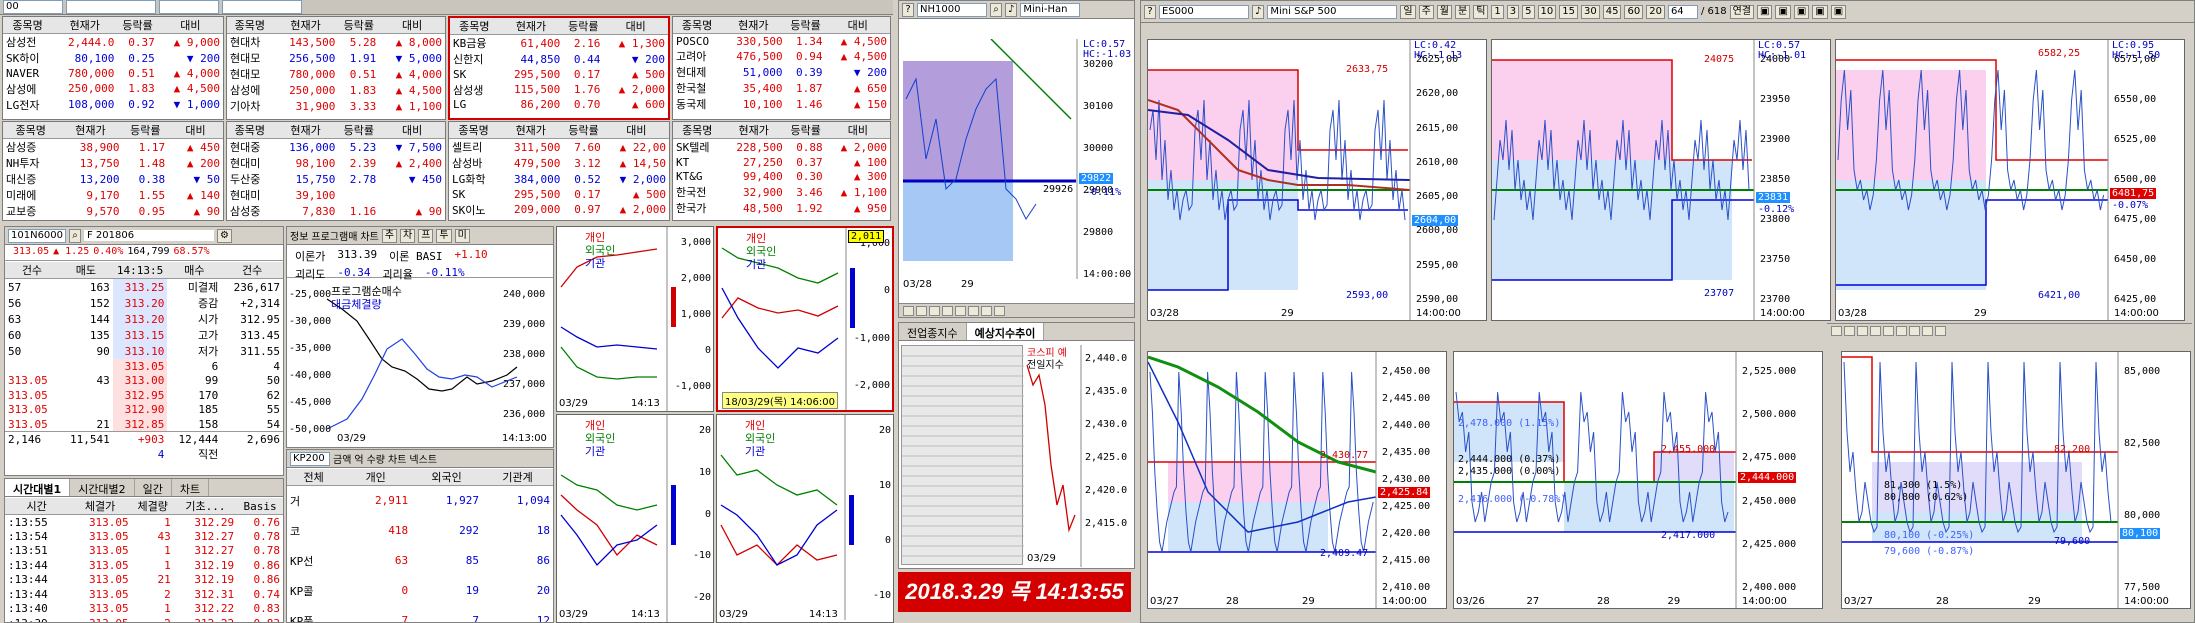  What do you see at coordinates (1783, 11) in the screenshot?
I see `line-icon: ▣` at bounding box center [1783, 11].